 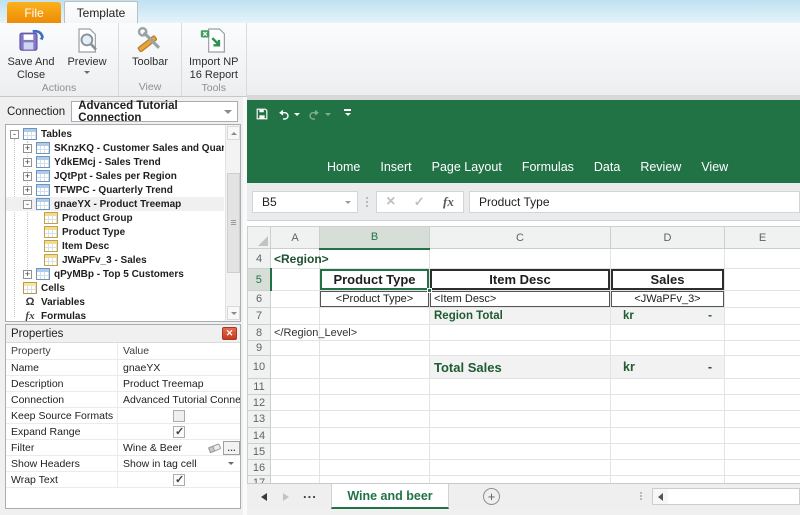 I want to click on cell-a8-region-end-tag: </Region_Level>, so click(x=313, y=332).